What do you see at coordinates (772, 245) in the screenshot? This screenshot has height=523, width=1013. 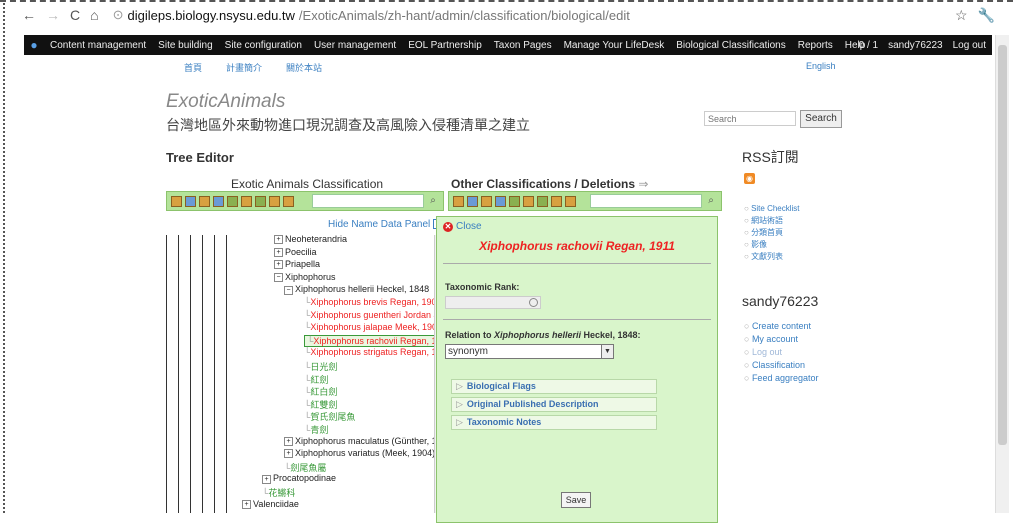 I see `rss-link: 影像` at bounding box center [772, 245].